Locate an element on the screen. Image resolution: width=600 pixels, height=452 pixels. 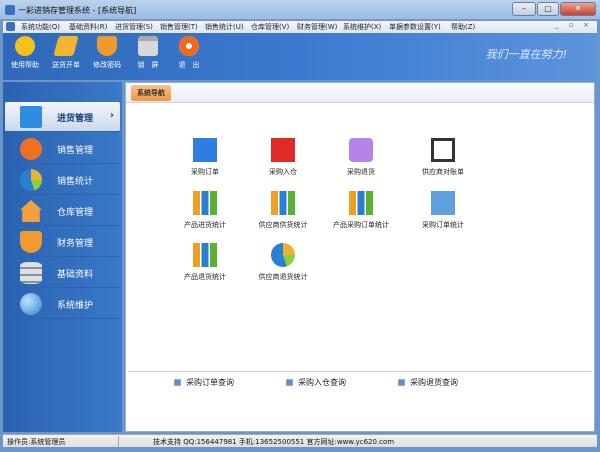
sidebar-label: 进货管理 is located at coordinates (75, 119).